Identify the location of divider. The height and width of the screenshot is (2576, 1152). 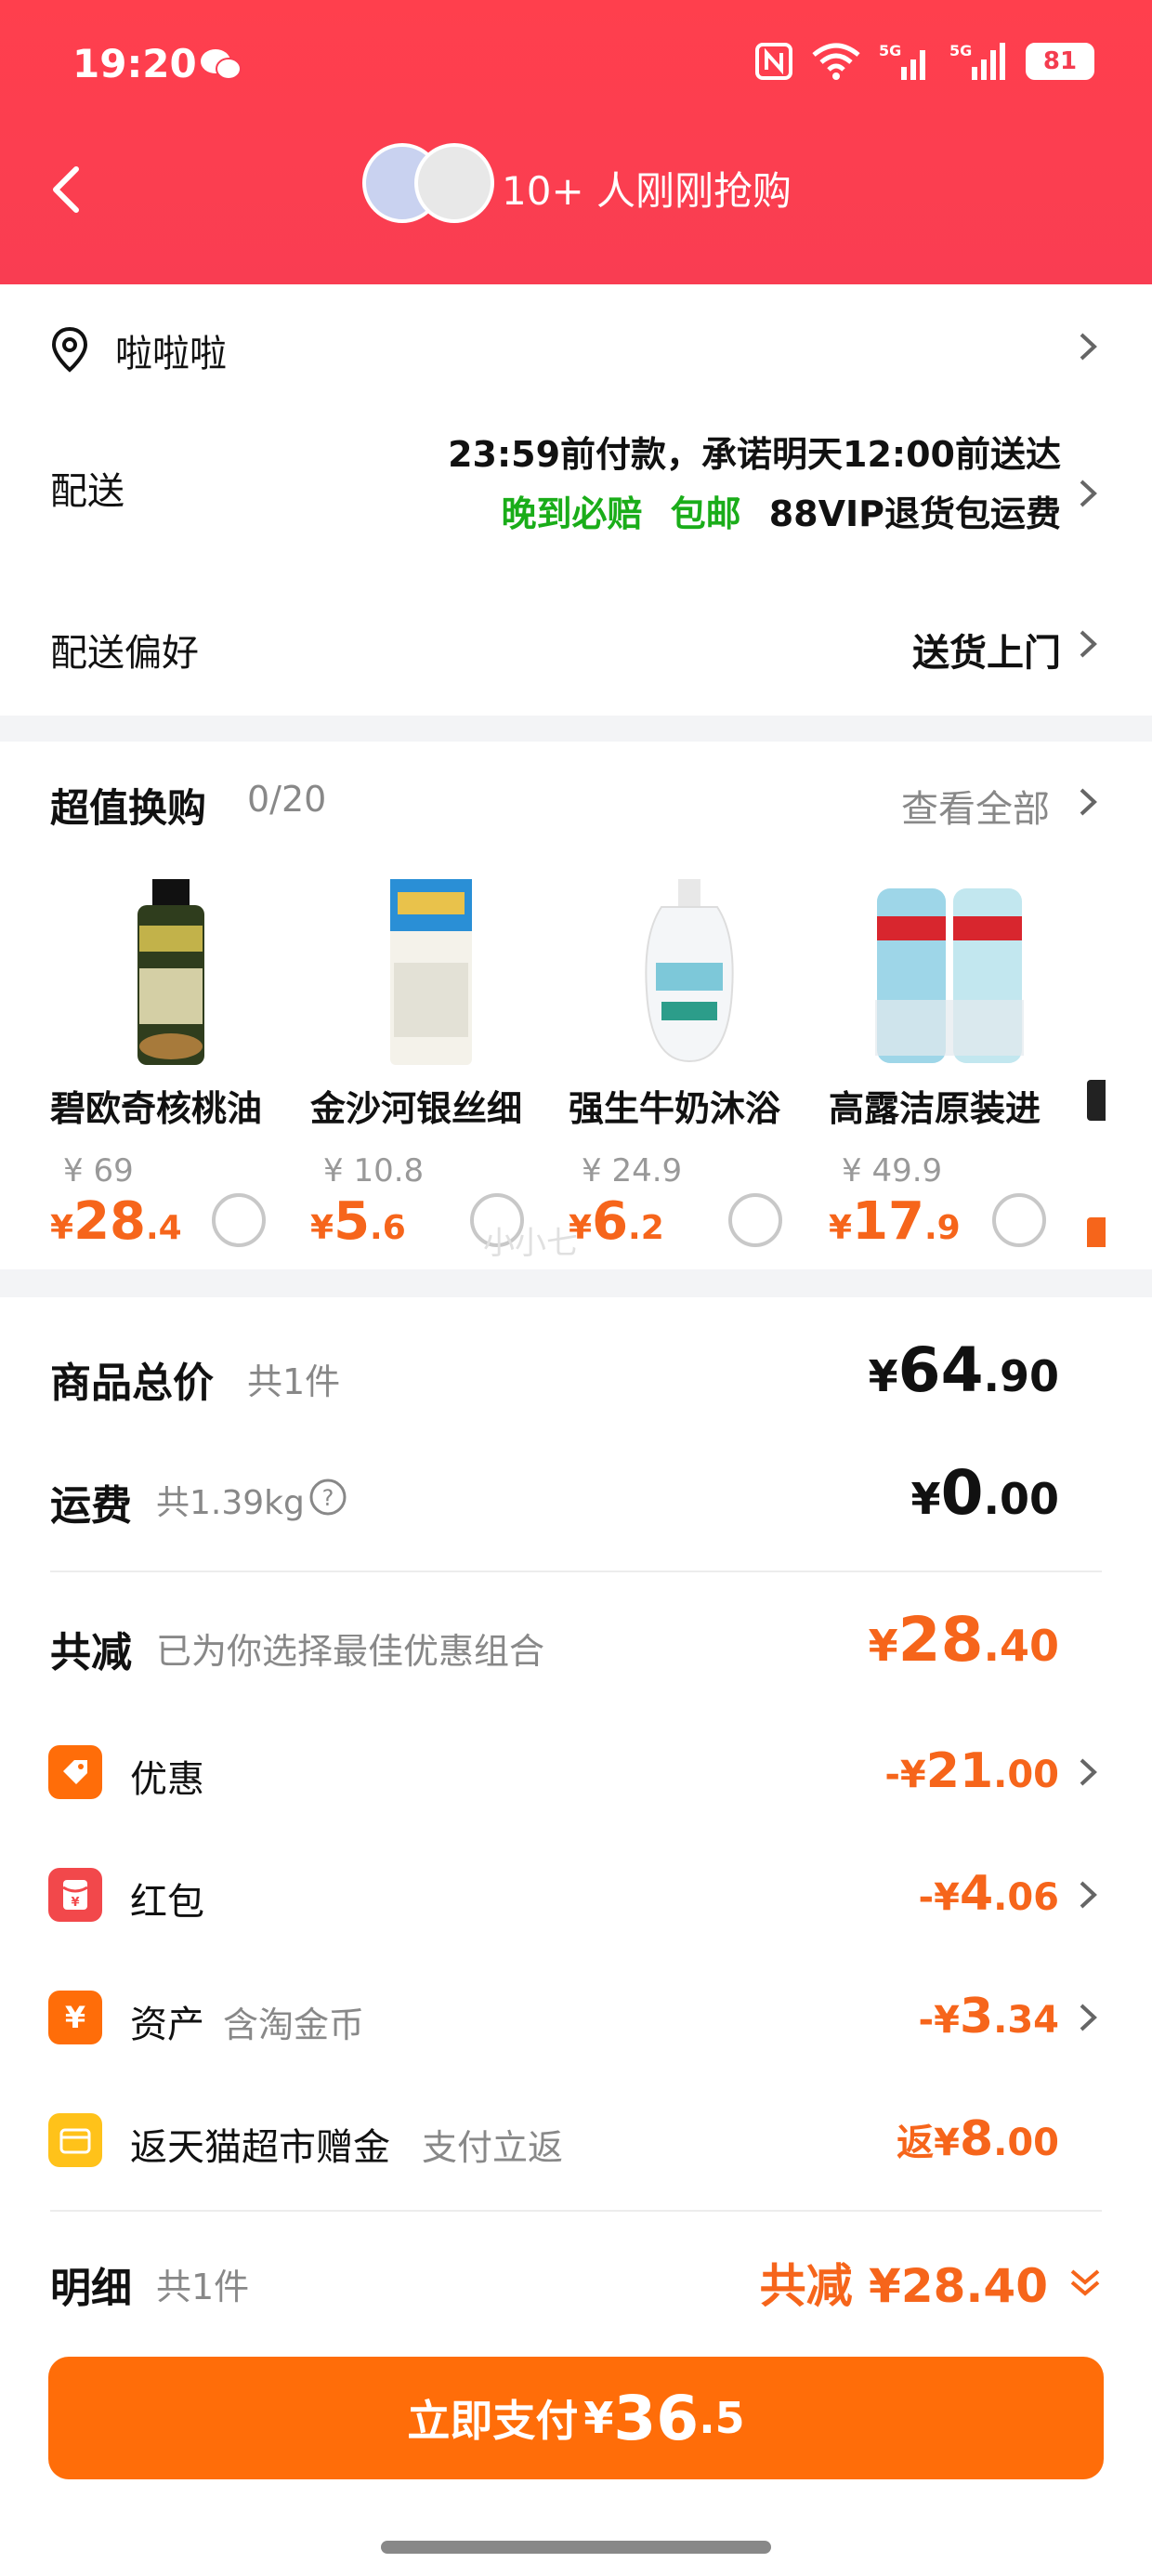
(576, 2211).